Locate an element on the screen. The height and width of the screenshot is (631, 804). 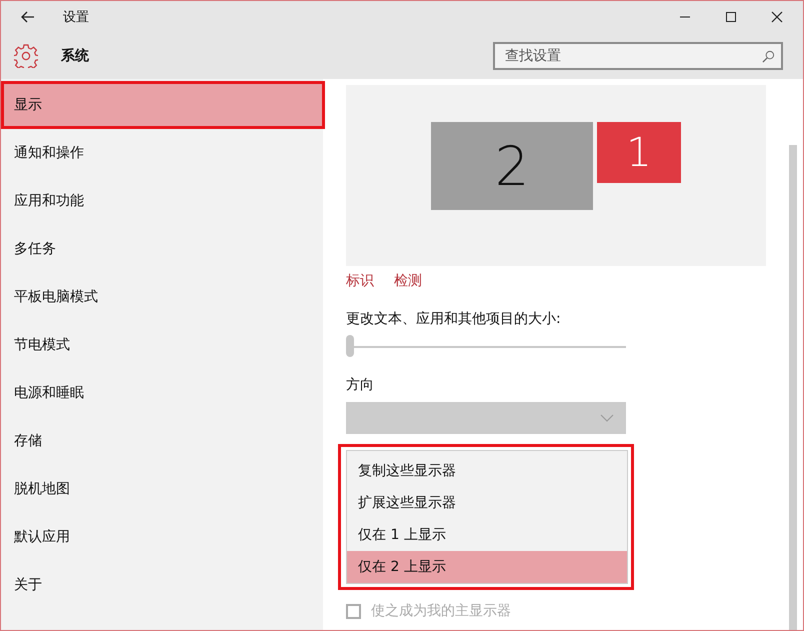
sidebar-item: 显示 is located at coordinates (162, 105).